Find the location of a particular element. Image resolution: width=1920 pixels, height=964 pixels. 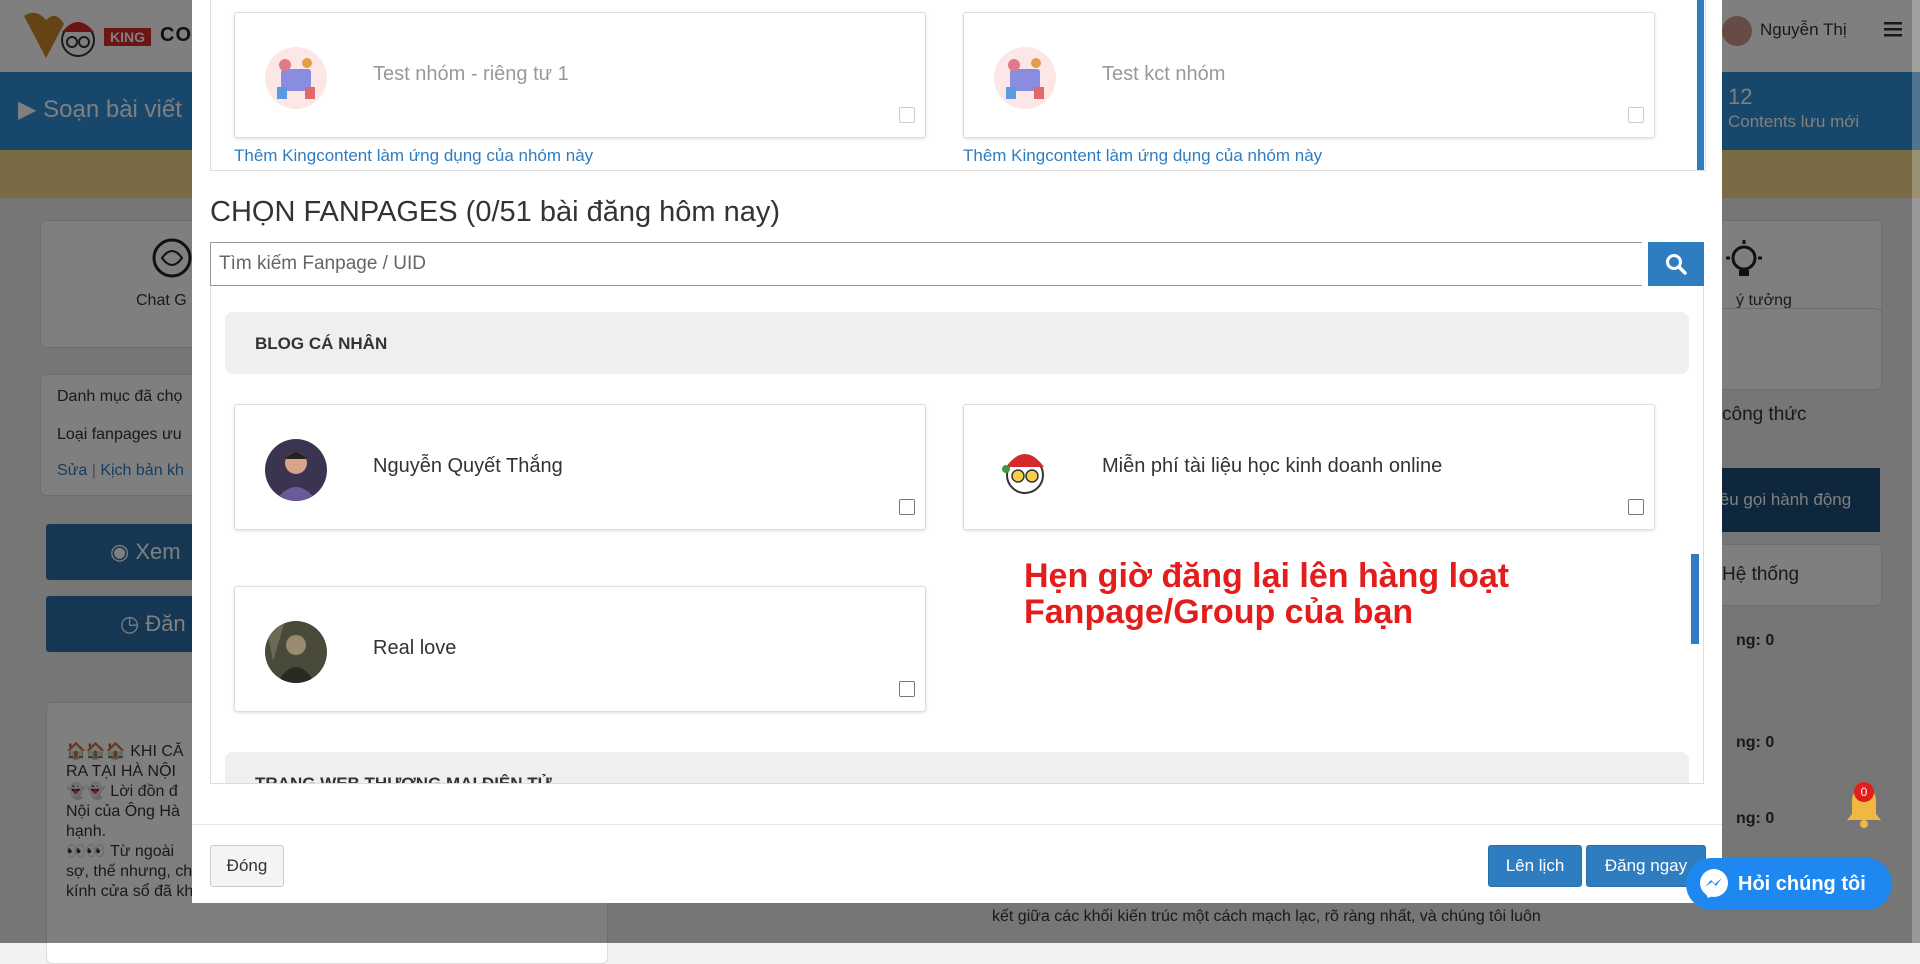

notification-badge: 0 is located at coordinates (1864, 792).